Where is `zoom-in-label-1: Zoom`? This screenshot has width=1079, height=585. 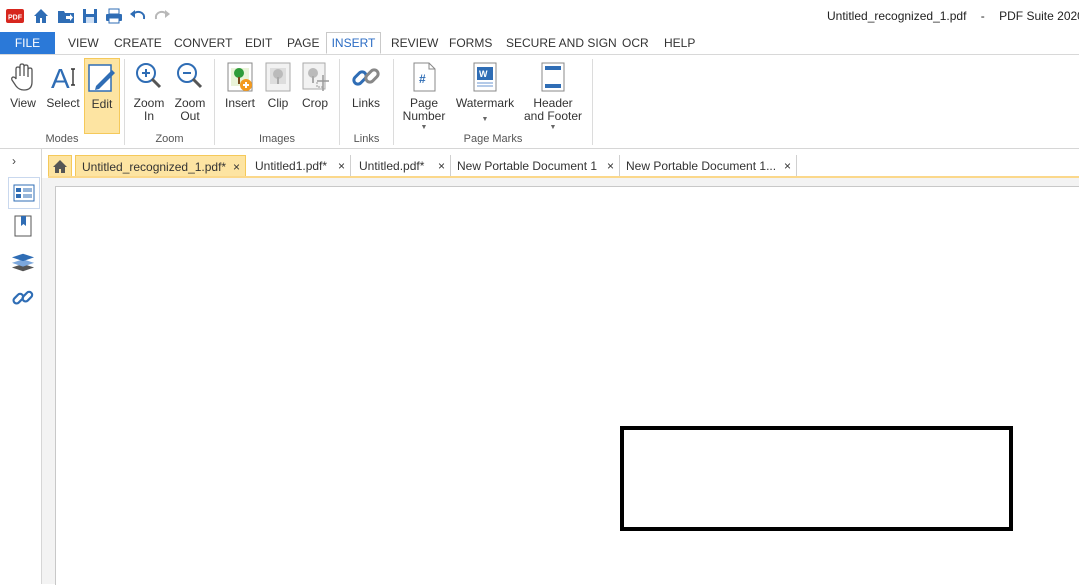
zoom-in-label-1: Zoom is located at coordinates (149, 103).